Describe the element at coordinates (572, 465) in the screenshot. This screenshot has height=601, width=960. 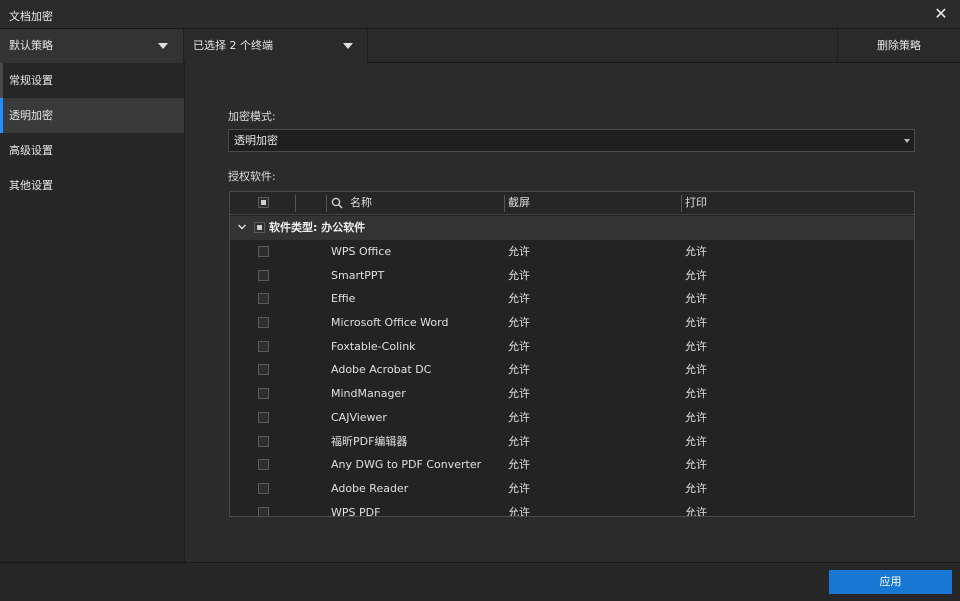
I see `table-row: Any DWG to PDF Converter 允许 允许` at that location.